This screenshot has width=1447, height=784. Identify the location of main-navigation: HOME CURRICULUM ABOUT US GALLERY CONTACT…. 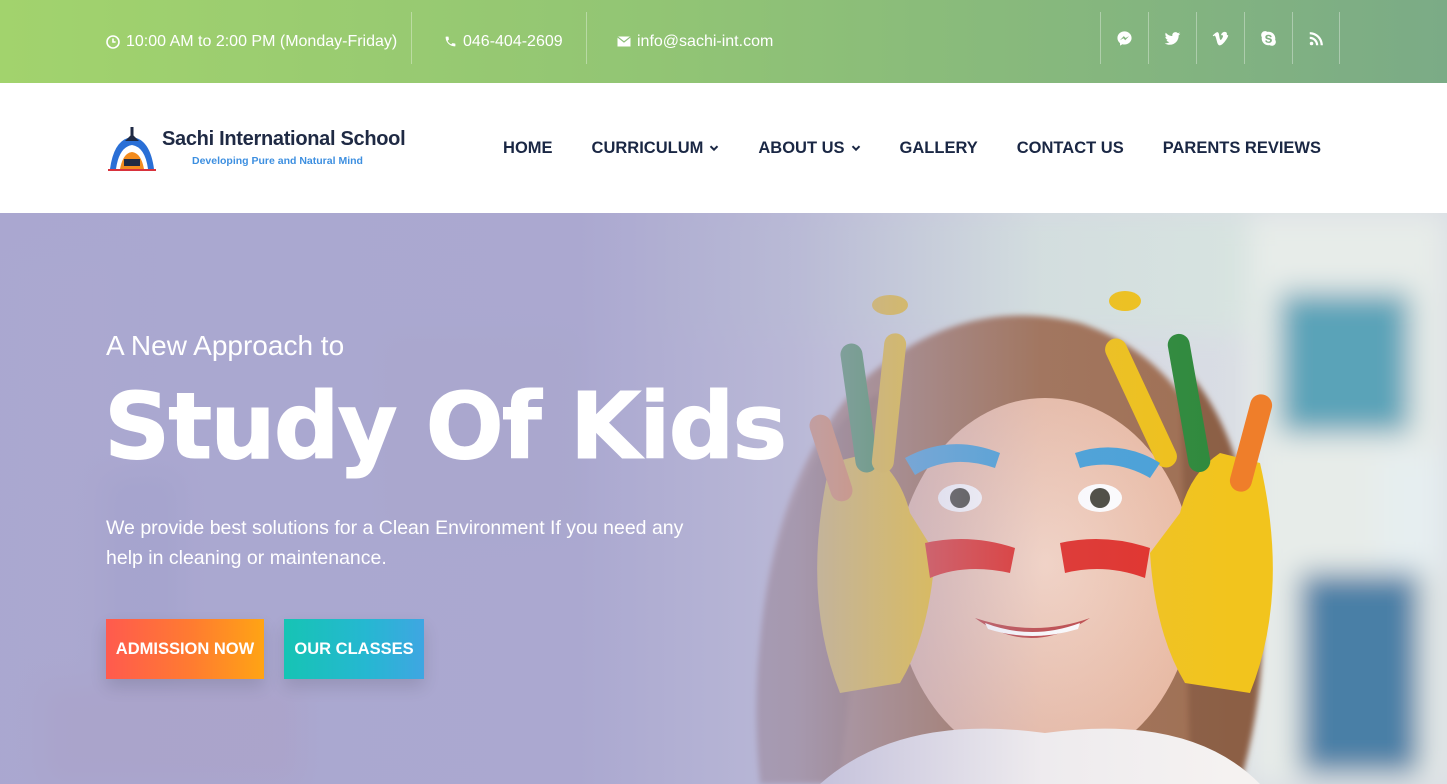
(892, 148).